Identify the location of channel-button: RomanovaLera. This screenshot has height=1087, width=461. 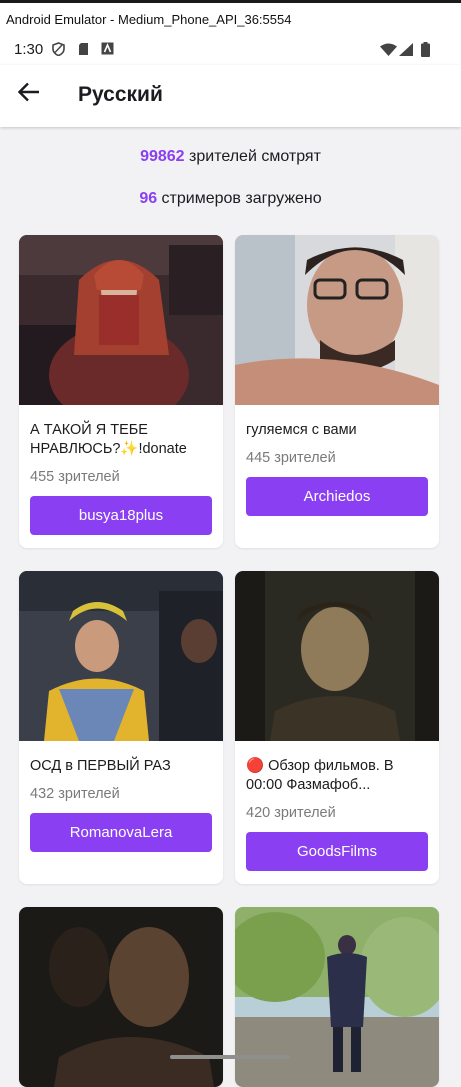
(121, 832).